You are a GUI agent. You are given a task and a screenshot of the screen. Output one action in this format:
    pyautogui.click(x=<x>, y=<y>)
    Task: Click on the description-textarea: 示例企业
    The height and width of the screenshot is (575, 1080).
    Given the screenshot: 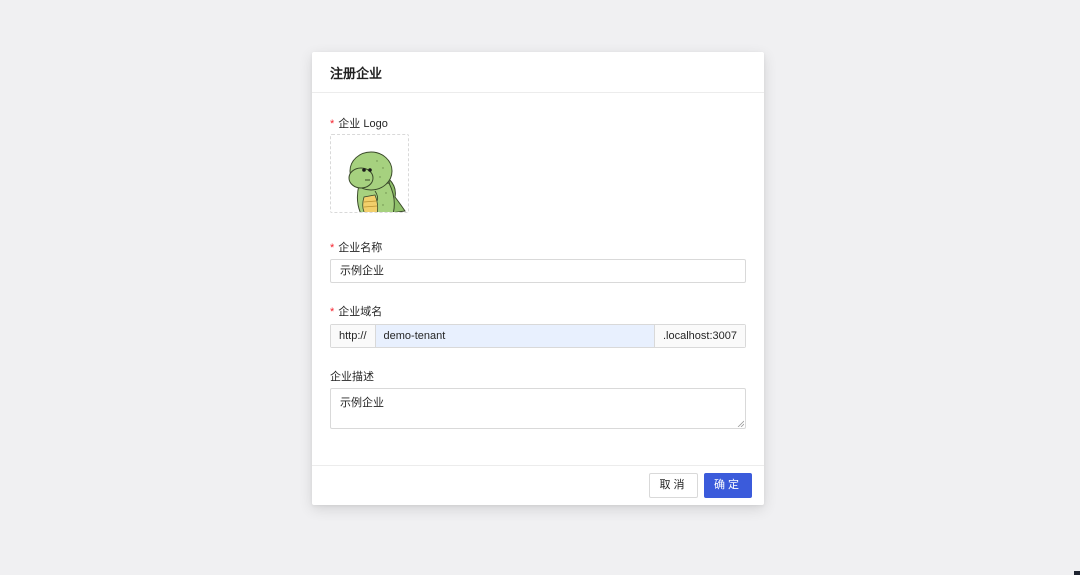 What is the action you would take?
    pyautogui.click(x=538, y=408)
    